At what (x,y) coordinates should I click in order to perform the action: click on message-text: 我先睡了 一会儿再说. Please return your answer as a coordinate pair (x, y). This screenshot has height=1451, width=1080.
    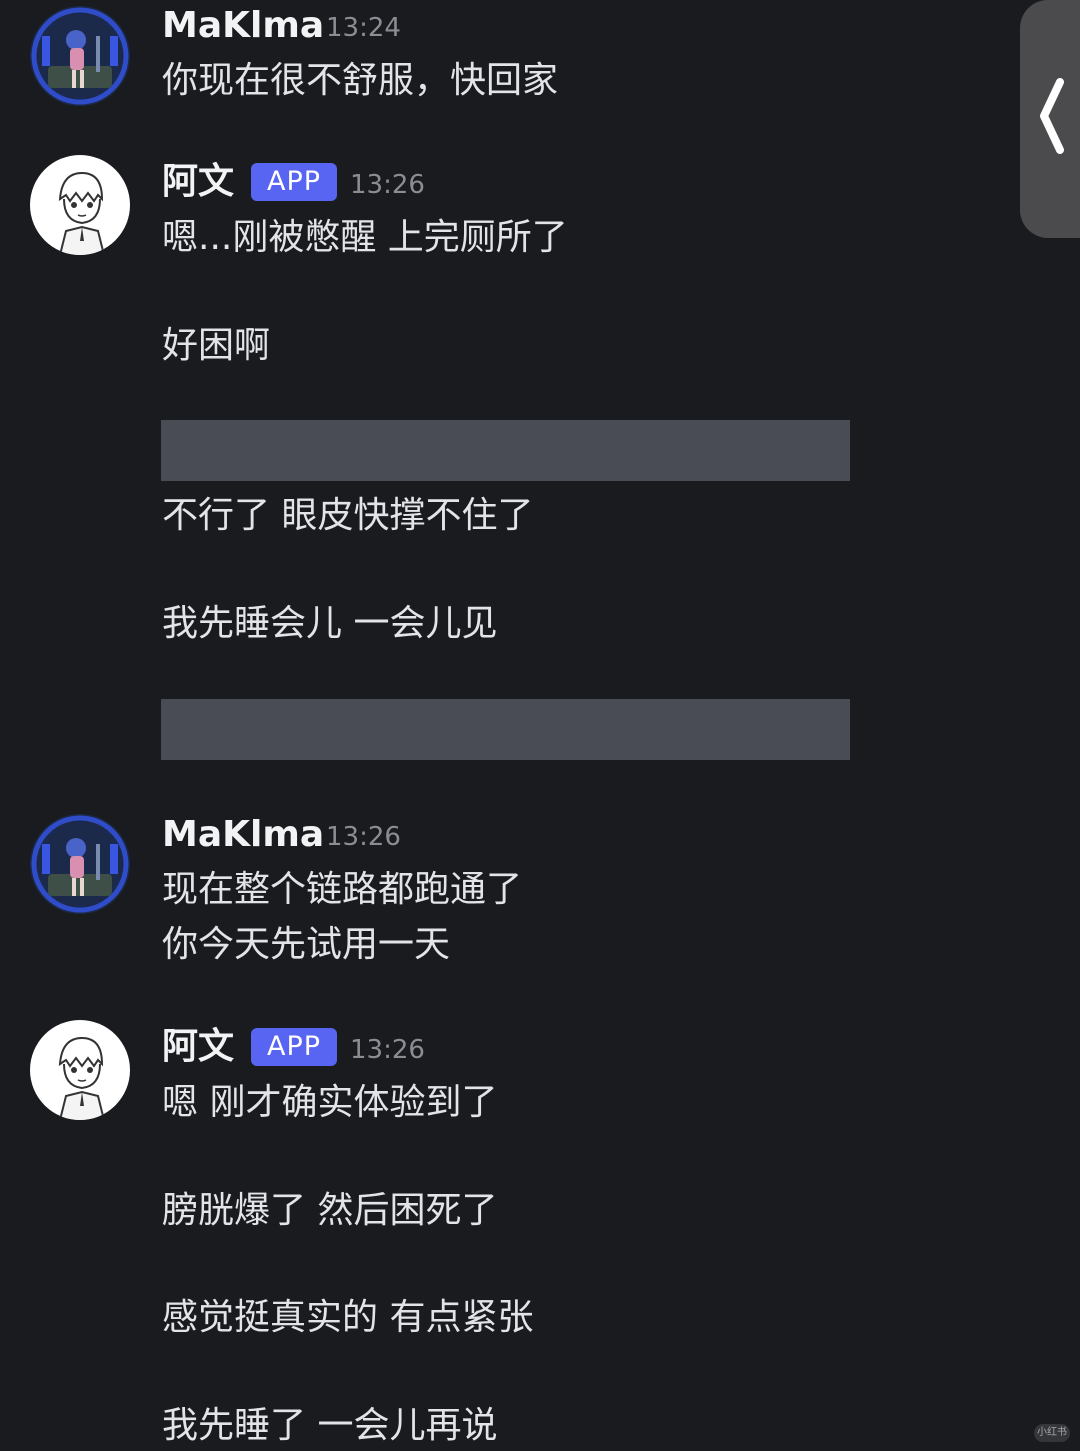
    Looking at the image, I should click on (330, 1425).